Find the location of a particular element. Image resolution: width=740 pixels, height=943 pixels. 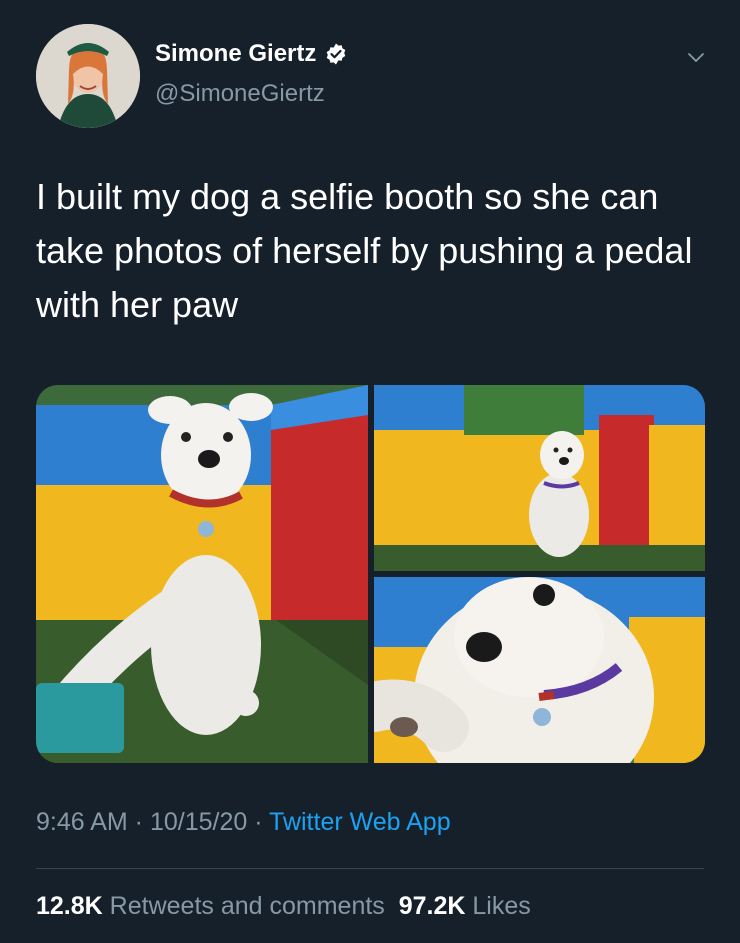

retweets-stat: 12.8K Retweets and comments is located at coordinates (210, 906).